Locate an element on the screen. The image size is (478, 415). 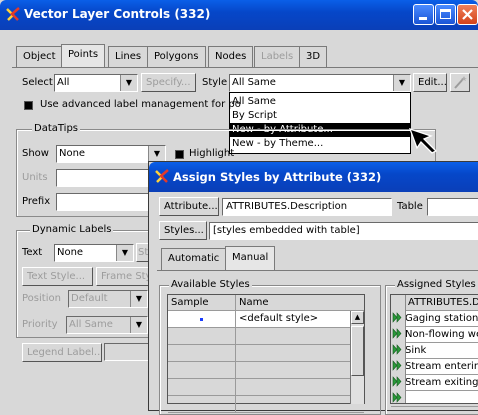
datatips-show-label: Show is located at coordinates (35, 153).